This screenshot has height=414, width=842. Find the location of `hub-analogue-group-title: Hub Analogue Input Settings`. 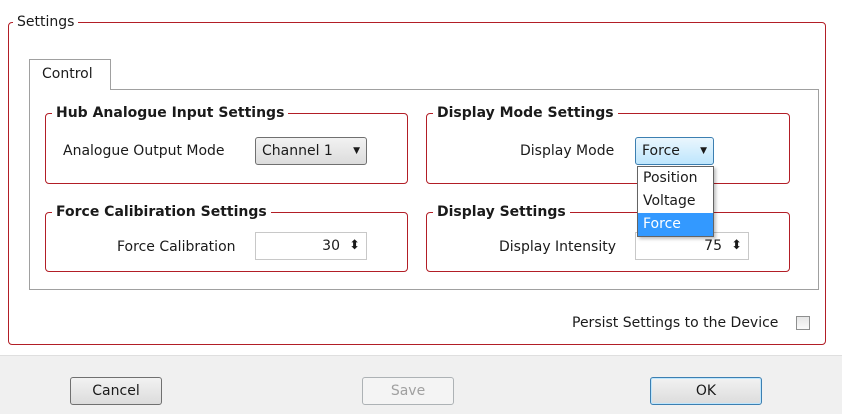

hub-analogue-group-title: Hub Analogue Input Settings is located at coordinates (170, 113).